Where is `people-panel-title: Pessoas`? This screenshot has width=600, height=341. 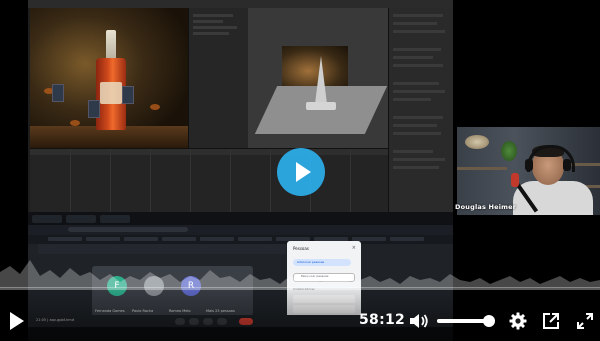
people-panel-title: Pessoas is located at coordinates (301, 248).